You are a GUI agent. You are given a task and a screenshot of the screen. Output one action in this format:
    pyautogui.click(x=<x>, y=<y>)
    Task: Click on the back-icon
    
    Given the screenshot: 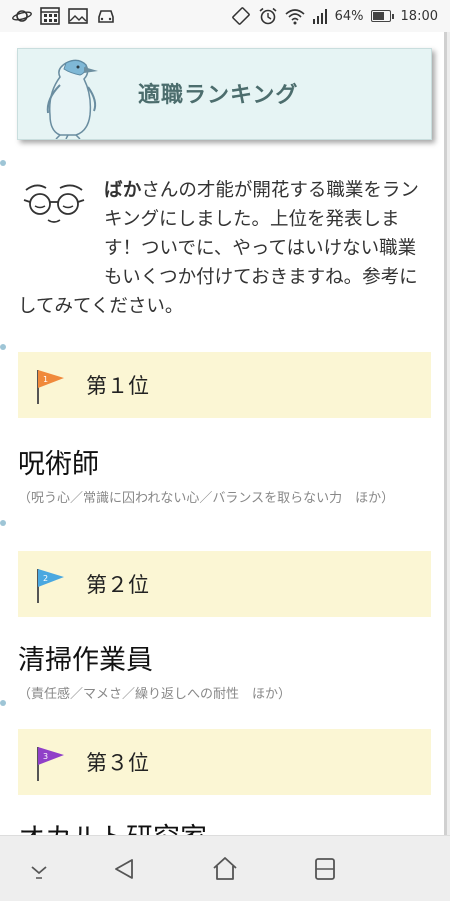 What is the action you would take?
    pyautogui.click(x=125, y=869)
    